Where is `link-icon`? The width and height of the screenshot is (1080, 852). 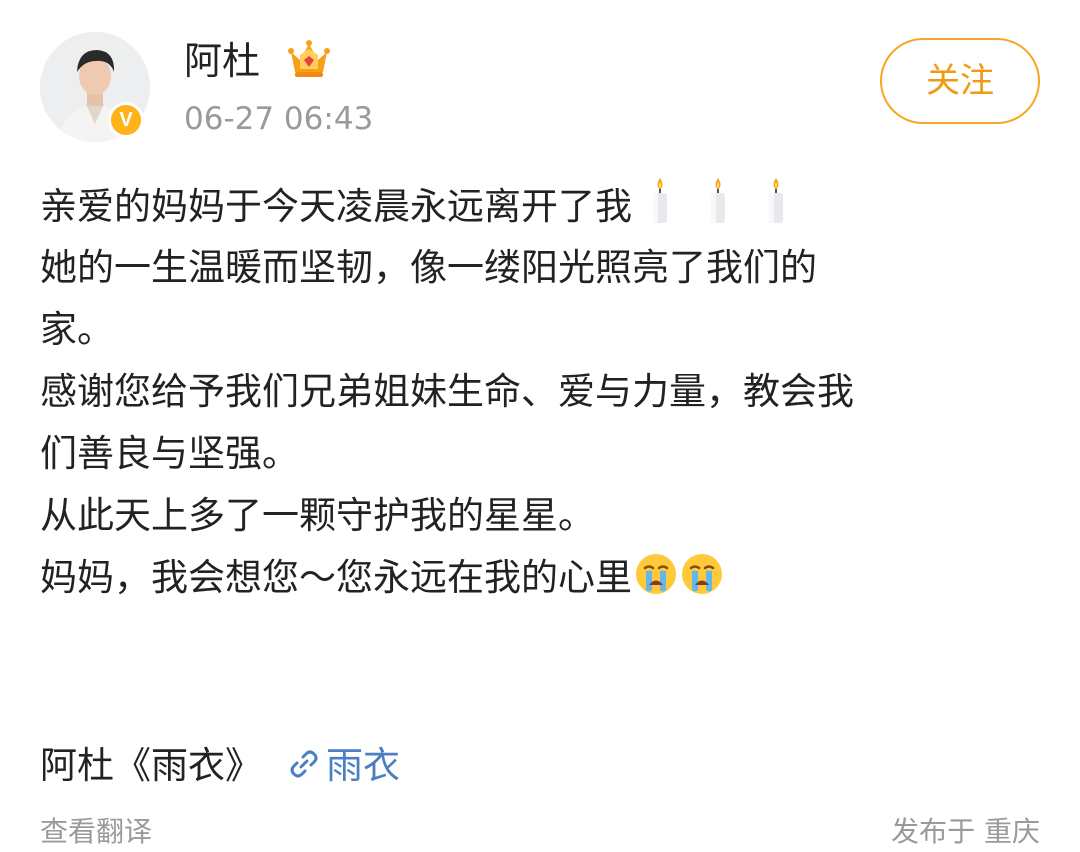
link-icon is located at coordinates (304, 764).